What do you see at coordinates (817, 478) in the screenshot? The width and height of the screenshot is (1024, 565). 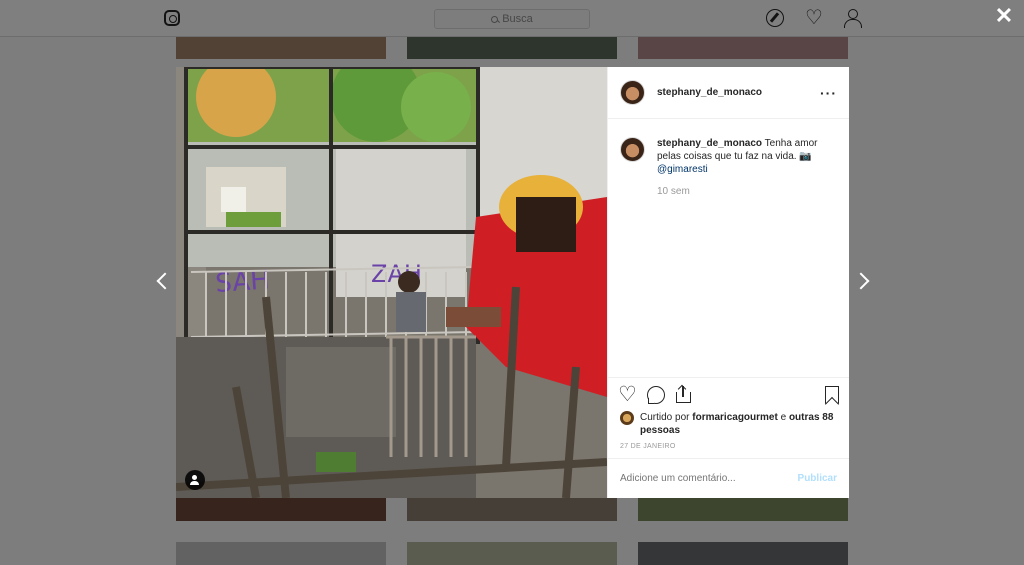 I see `publish-button: Publicar` at bounding box center [817, 478].